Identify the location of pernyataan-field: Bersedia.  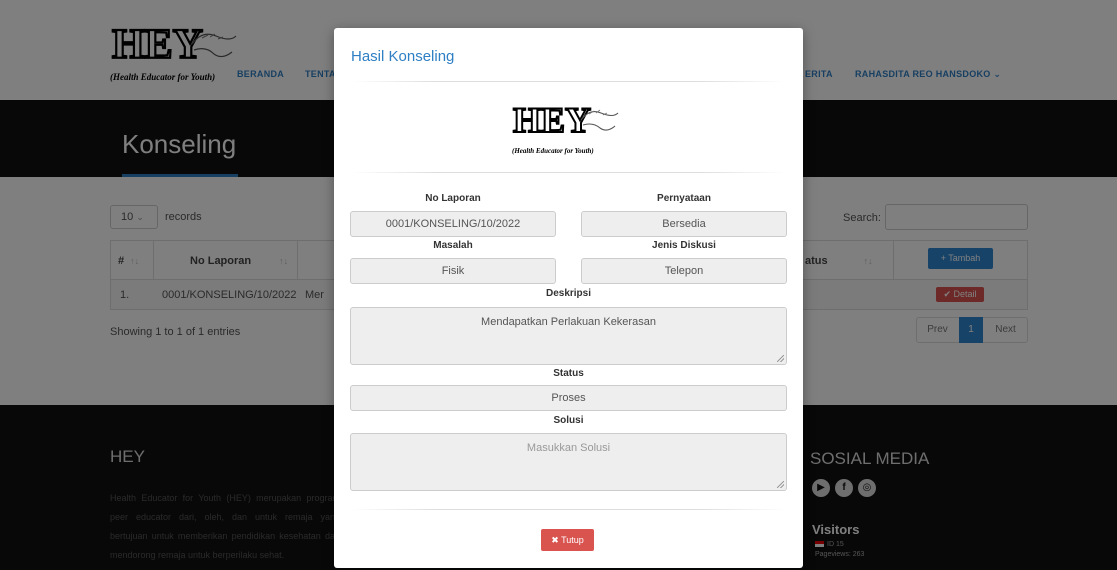
(684, 224).